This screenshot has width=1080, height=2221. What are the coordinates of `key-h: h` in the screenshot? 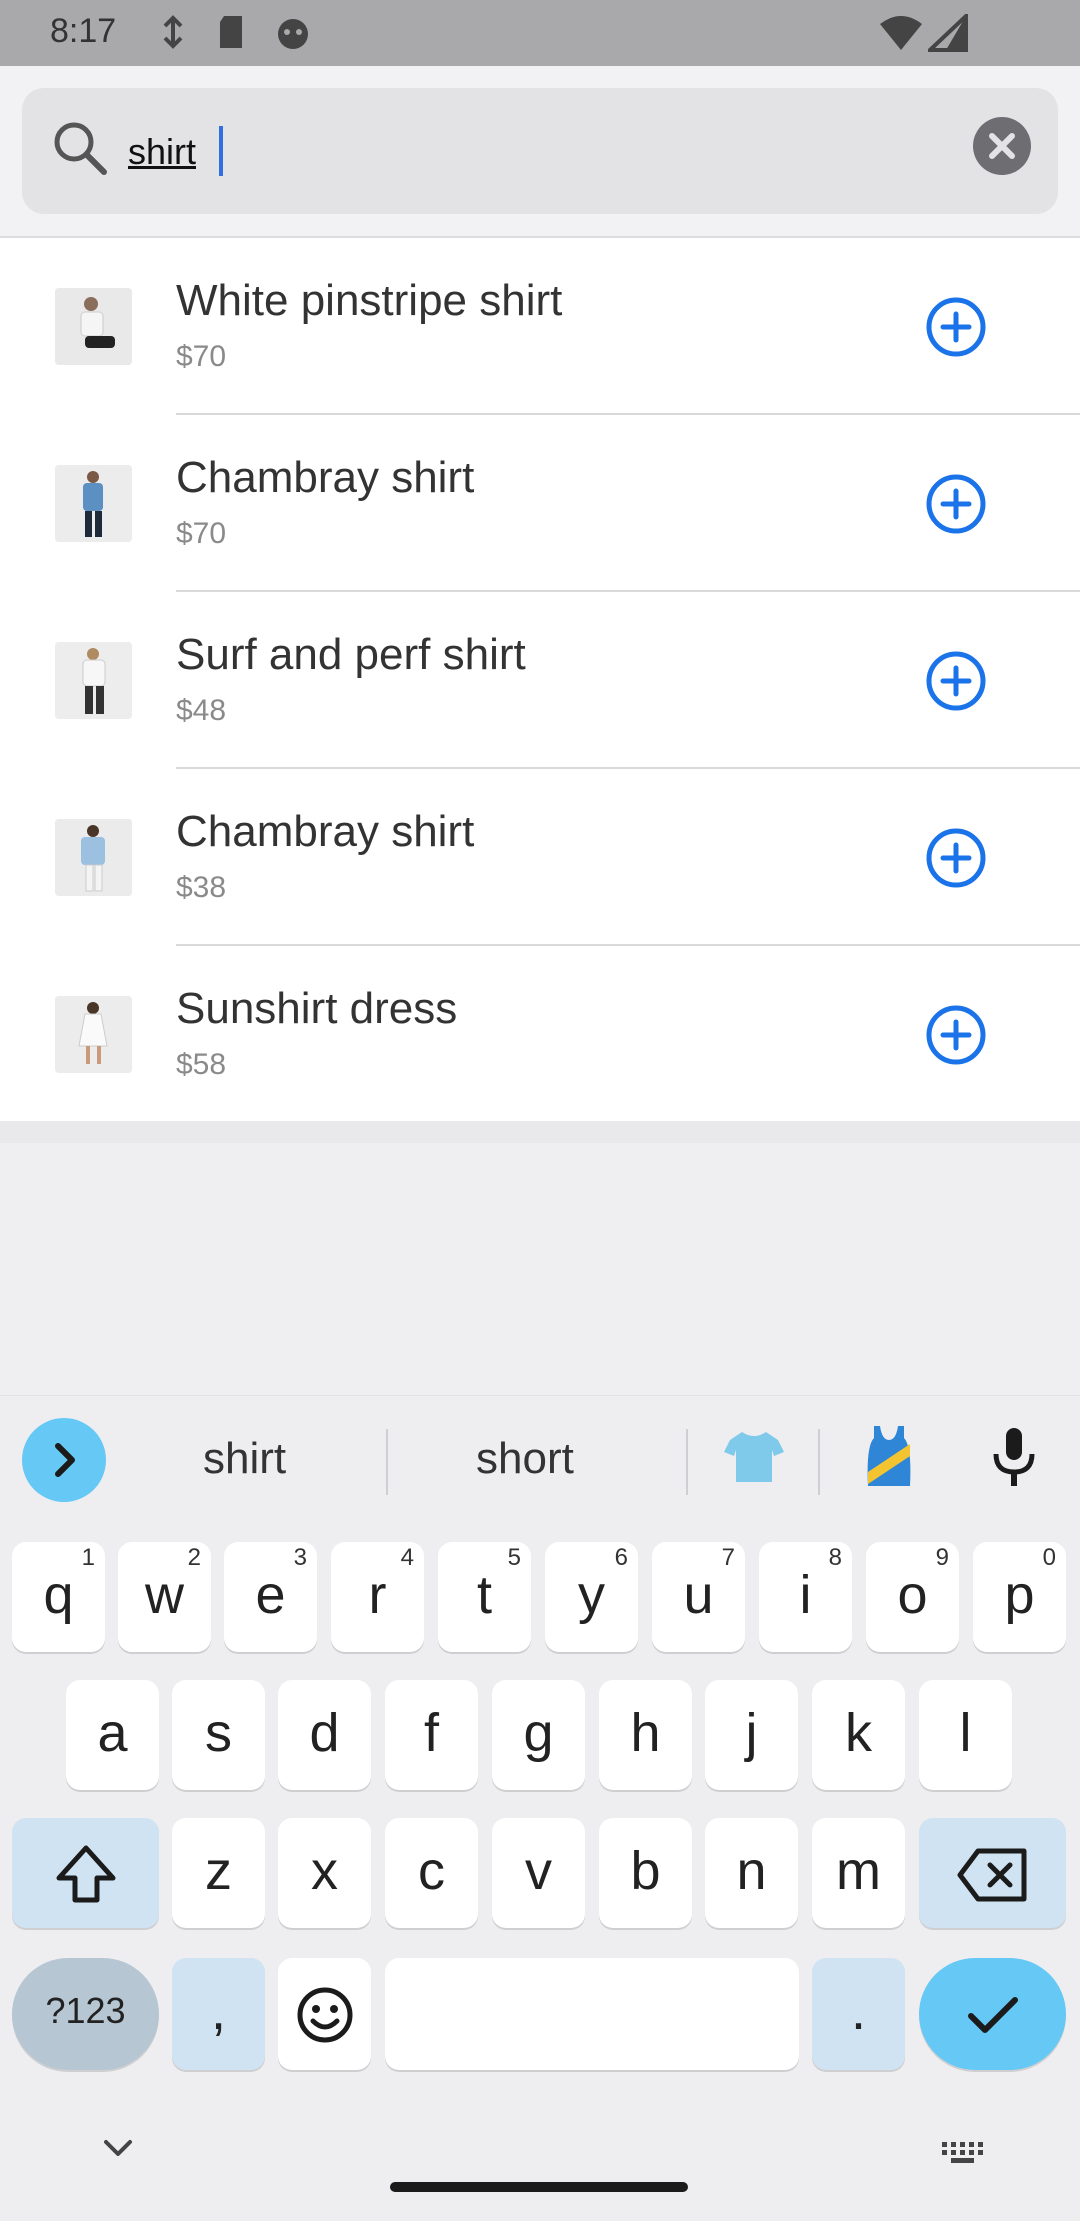 It's located at (645, 1735).